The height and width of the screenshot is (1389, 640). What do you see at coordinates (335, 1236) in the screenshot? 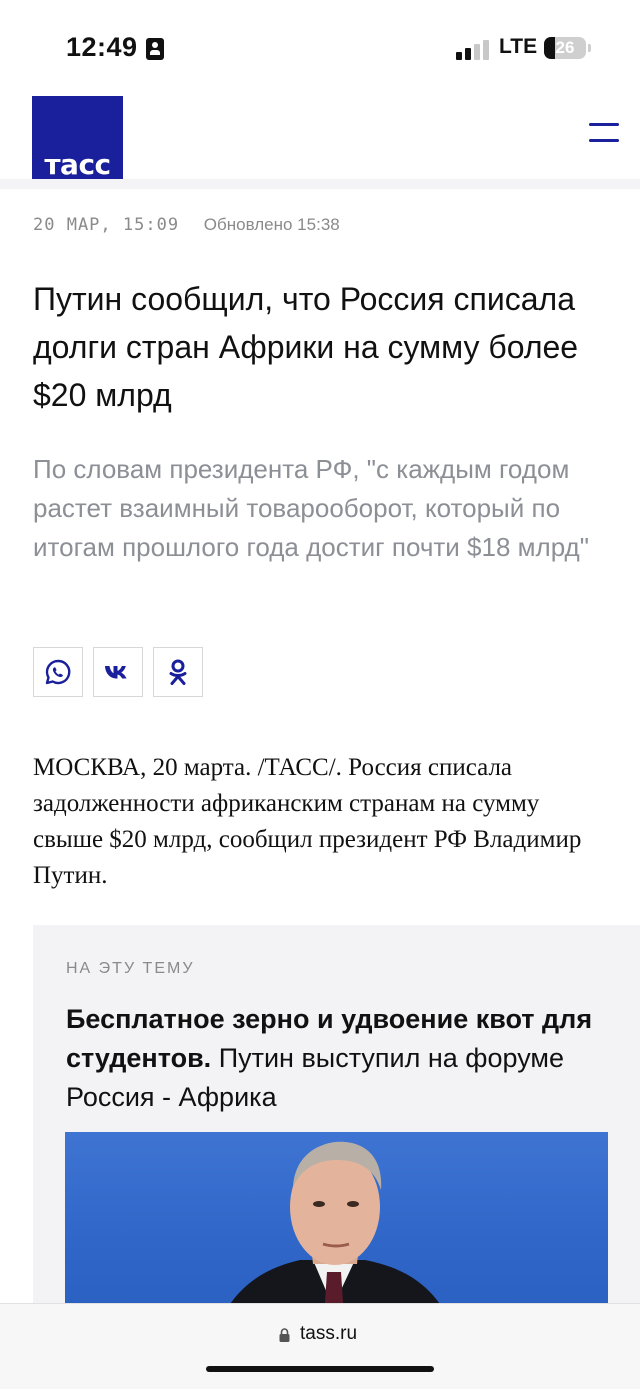
I see `portrait-illustration` at bounding box center [335, 1236].